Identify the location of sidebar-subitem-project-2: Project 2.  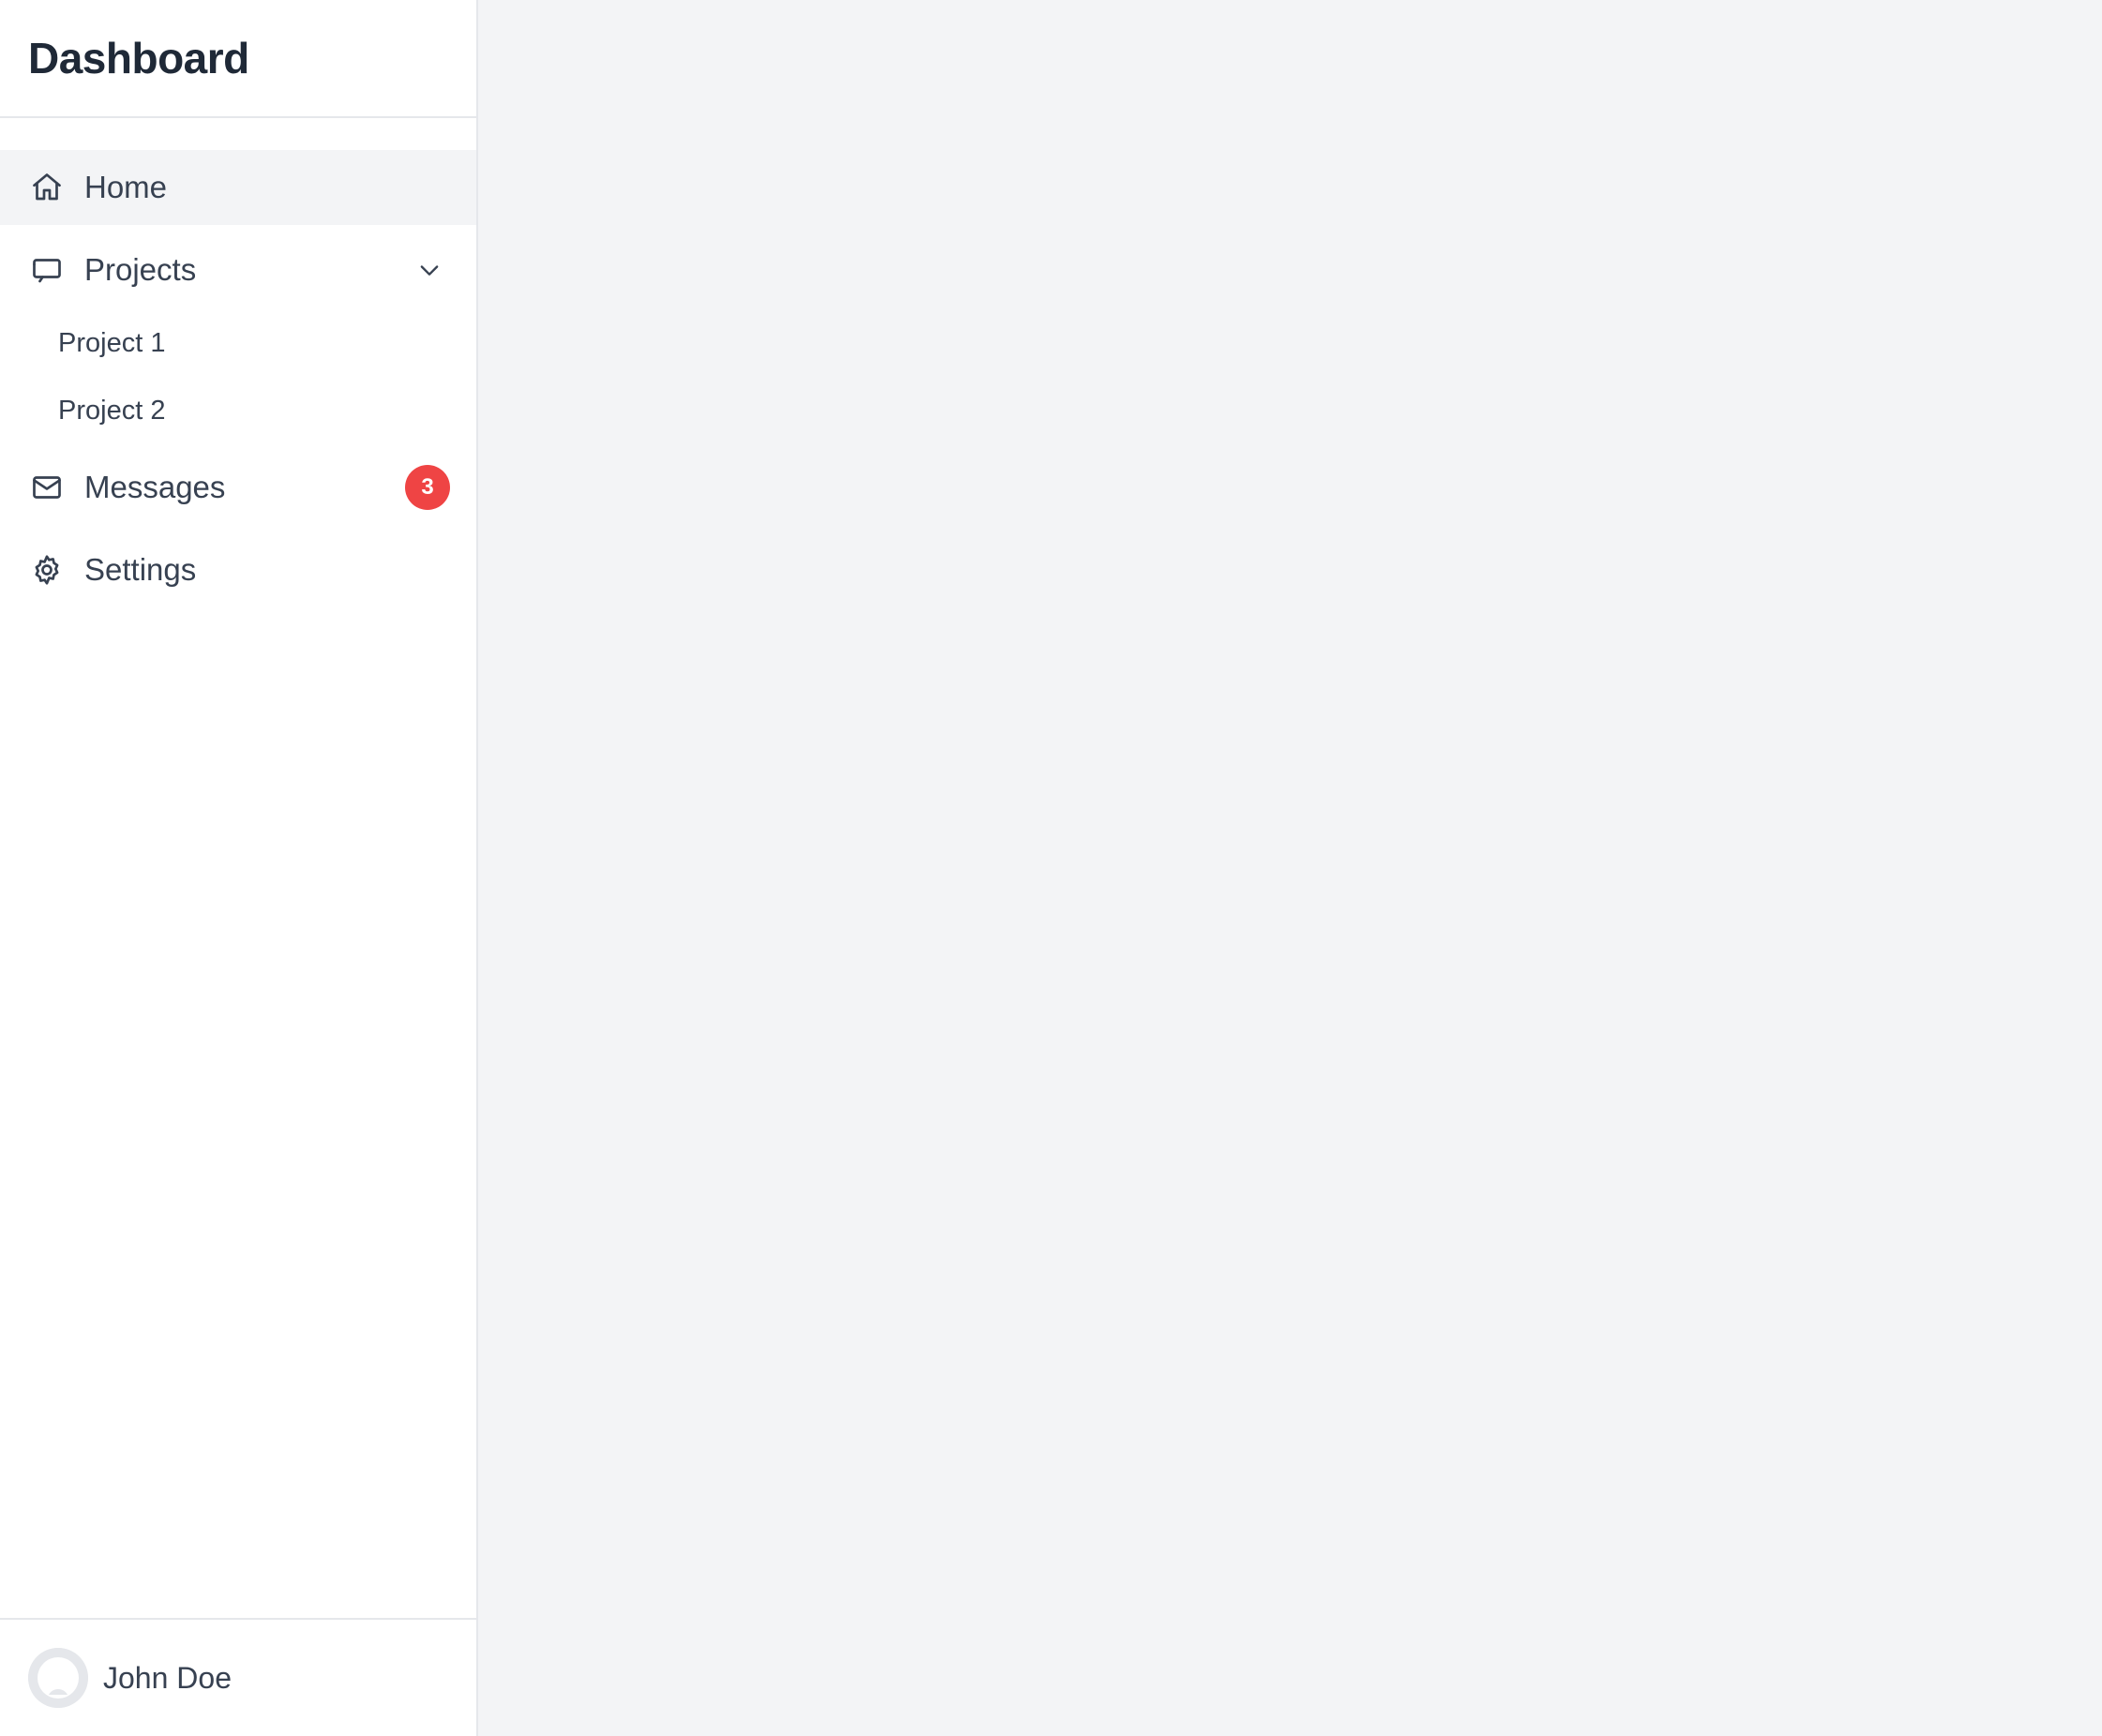
(238, 410).